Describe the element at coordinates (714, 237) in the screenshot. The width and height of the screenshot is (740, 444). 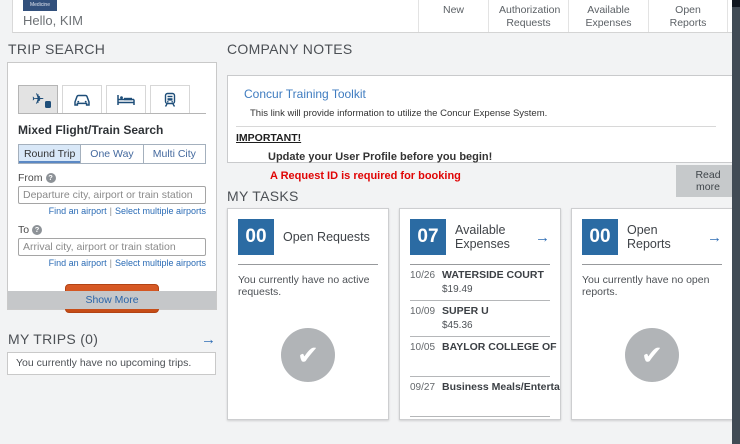
I see `open-reports-arrow-icon: →` at that location.